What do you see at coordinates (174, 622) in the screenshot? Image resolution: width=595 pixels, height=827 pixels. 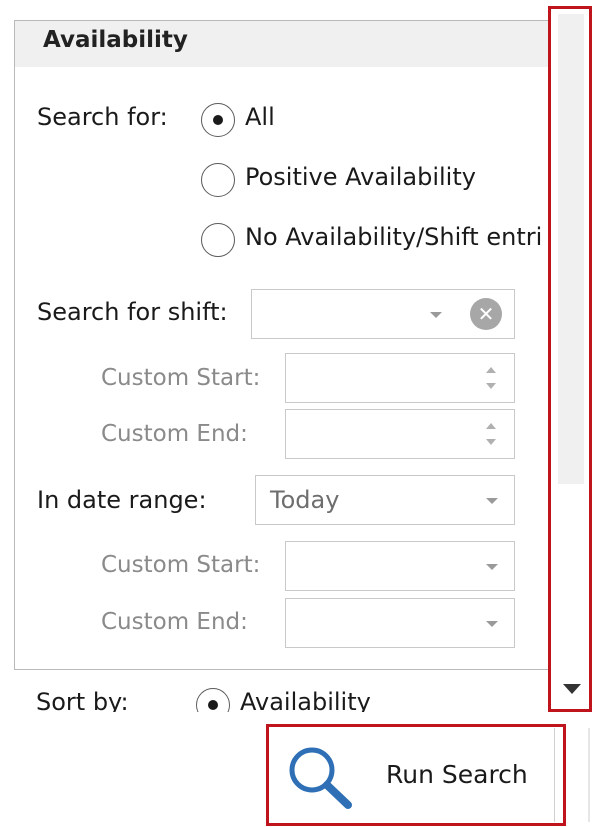 I see `date-custom-end-label: Custom End:` at bounding box center [174, 622].